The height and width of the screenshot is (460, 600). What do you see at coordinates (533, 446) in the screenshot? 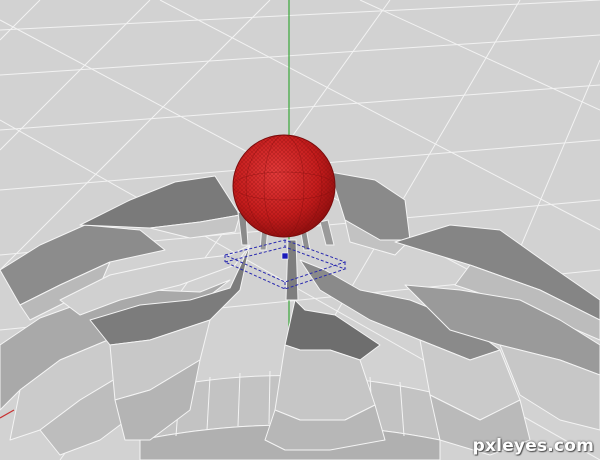
I see `watermark-text: pxleyes.com` at bounding box center [533, 446].